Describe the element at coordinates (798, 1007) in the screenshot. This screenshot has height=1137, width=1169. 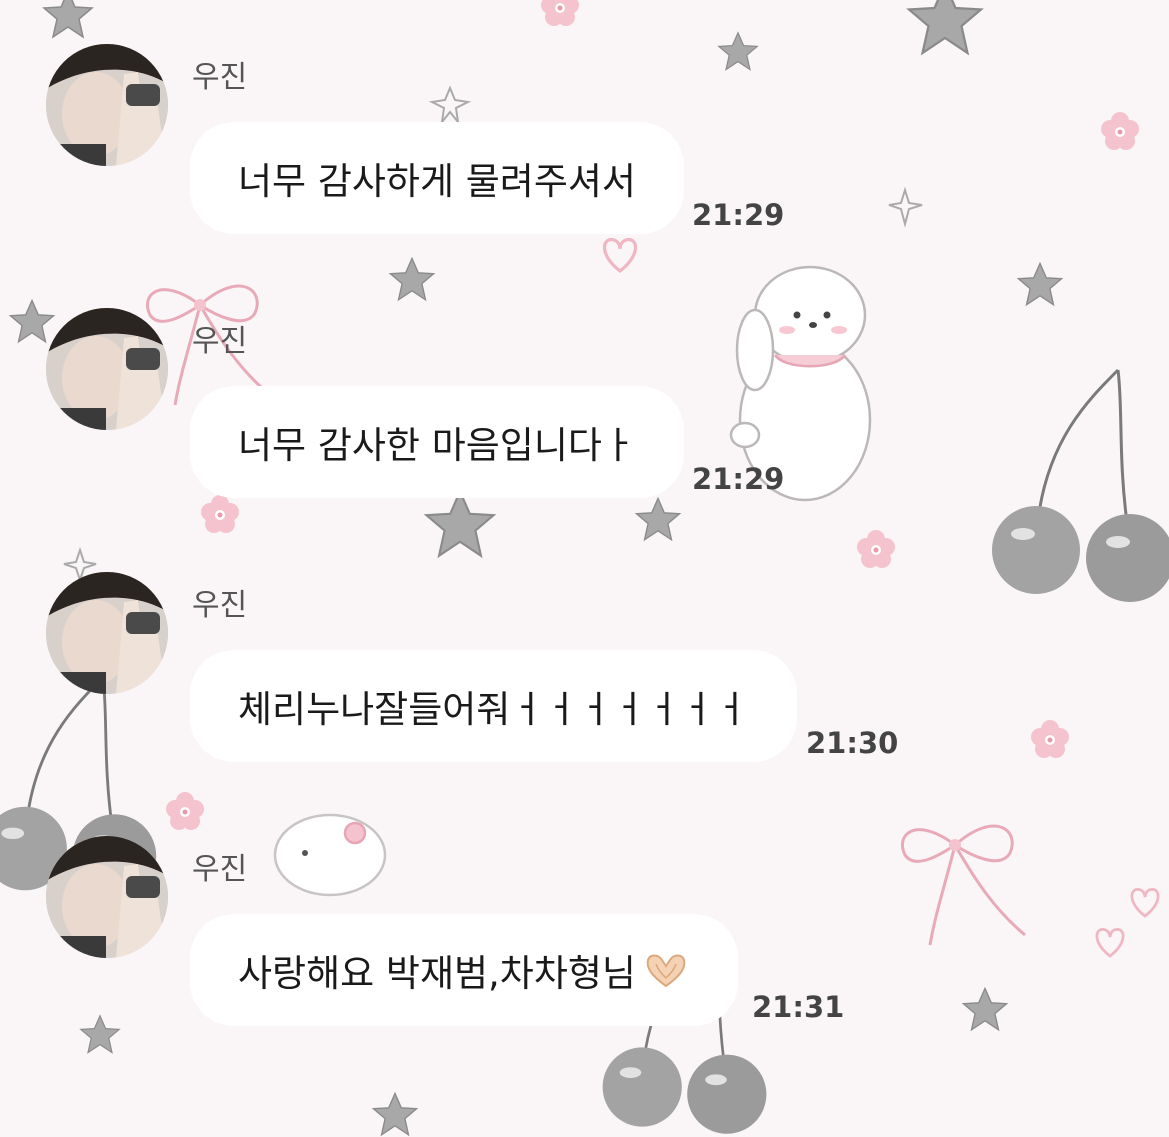
I see `message-time: 21:31` at that location.